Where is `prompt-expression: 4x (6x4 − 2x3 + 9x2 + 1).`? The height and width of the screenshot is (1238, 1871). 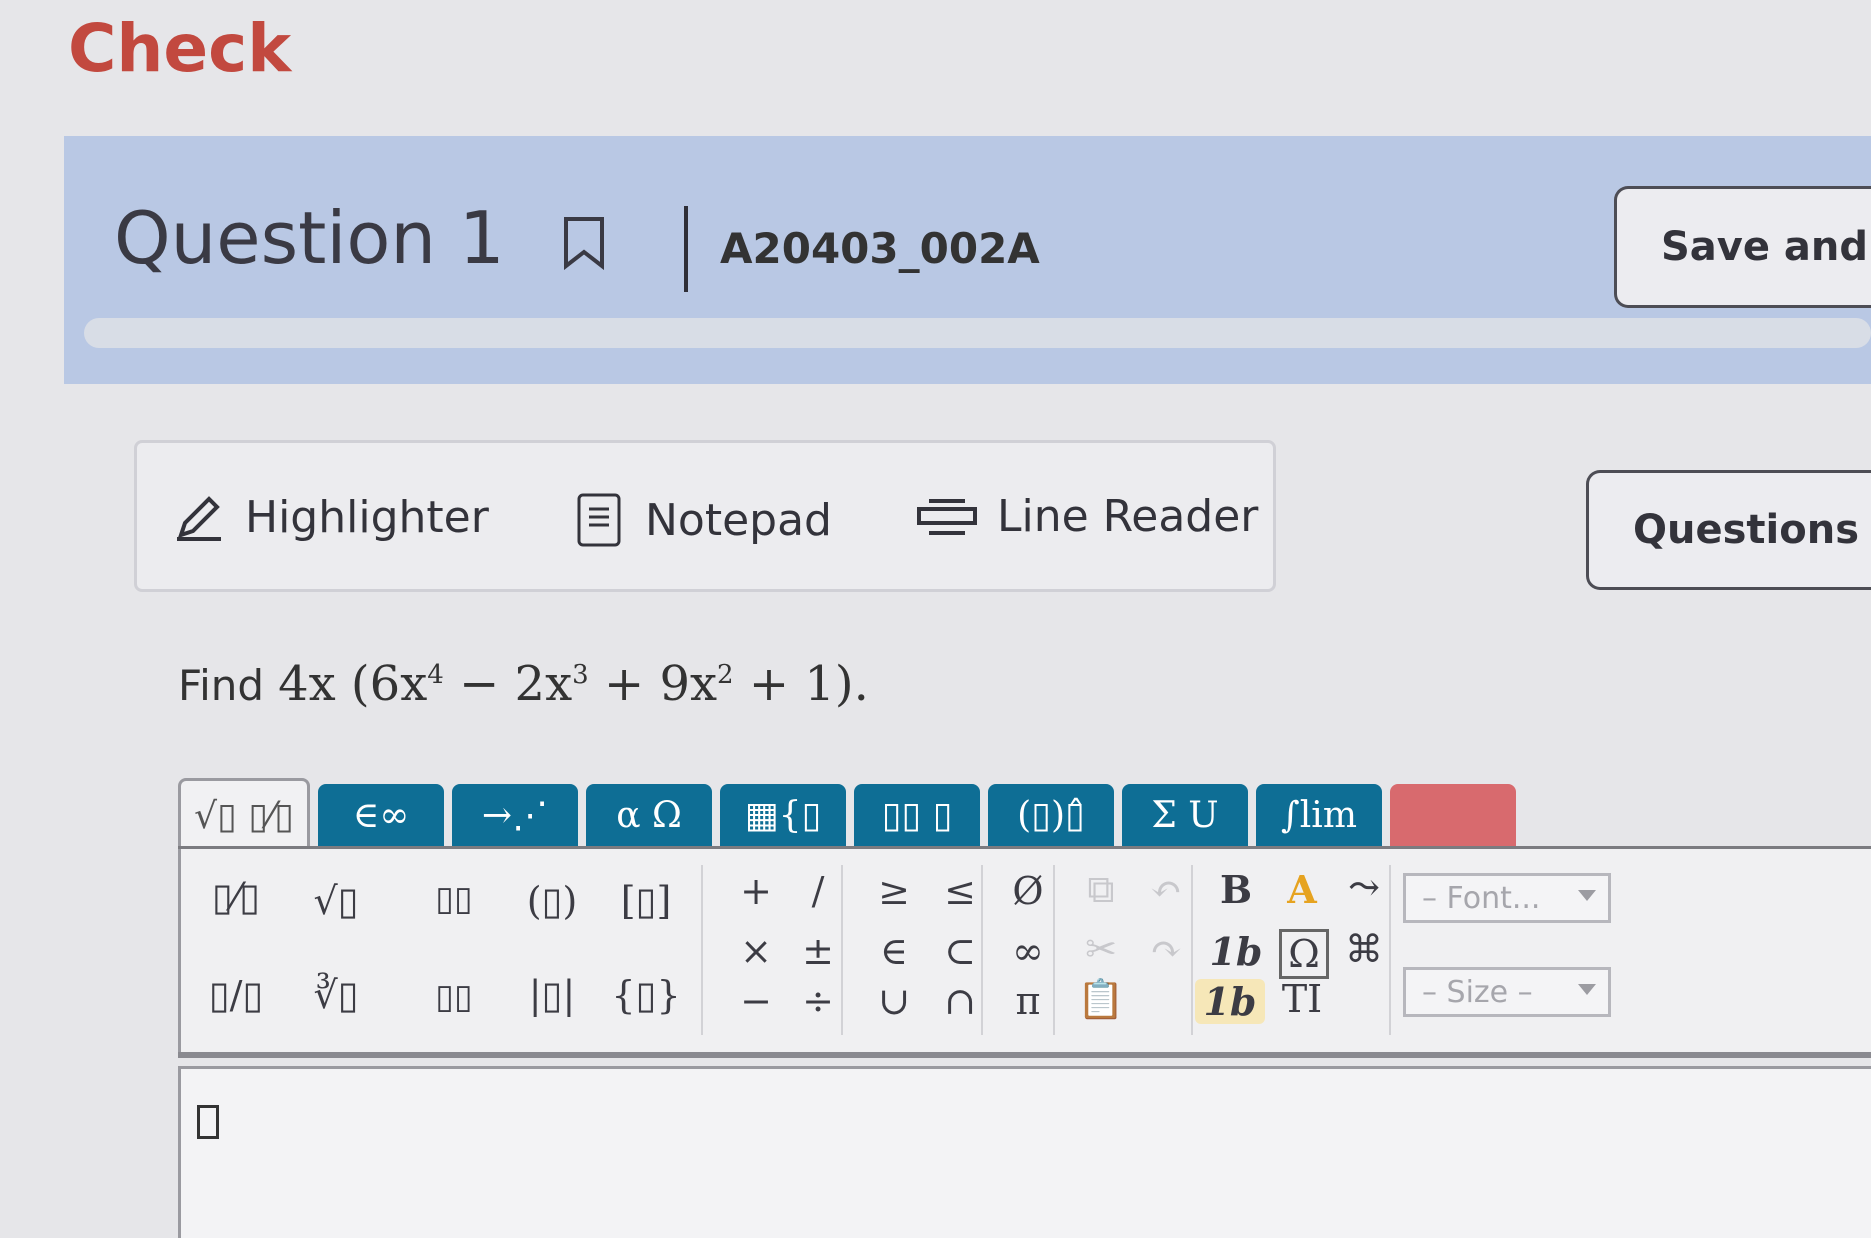
prompt-expression: 4x (6x4 − 2x3 + 9x2 + 1). is located at coordinates (573, 684).